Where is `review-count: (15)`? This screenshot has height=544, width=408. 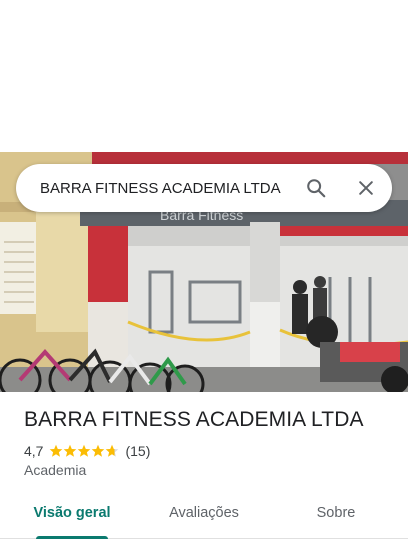 review-count: (15) is located at coordinates (138, 451).